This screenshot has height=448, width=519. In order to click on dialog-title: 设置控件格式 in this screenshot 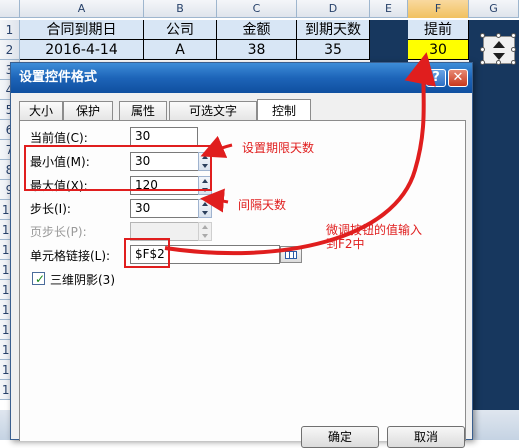, I will do `click(58, 77)`.